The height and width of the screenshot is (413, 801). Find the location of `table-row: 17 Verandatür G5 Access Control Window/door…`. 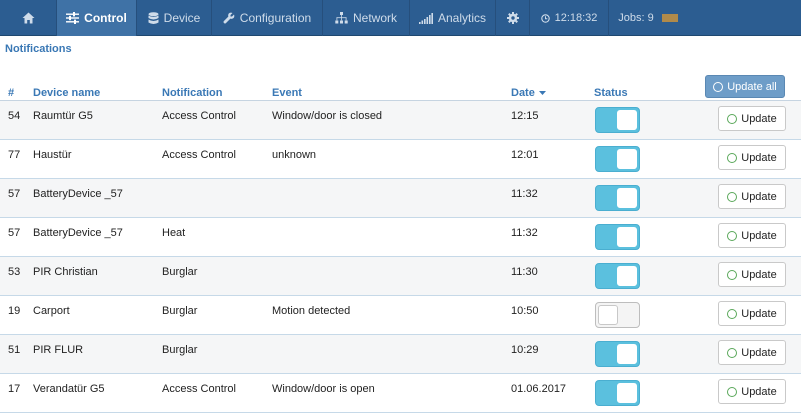

table-row: 17 Verandatür G5 Access Control Window/door… is located at coordinates (400, 393).